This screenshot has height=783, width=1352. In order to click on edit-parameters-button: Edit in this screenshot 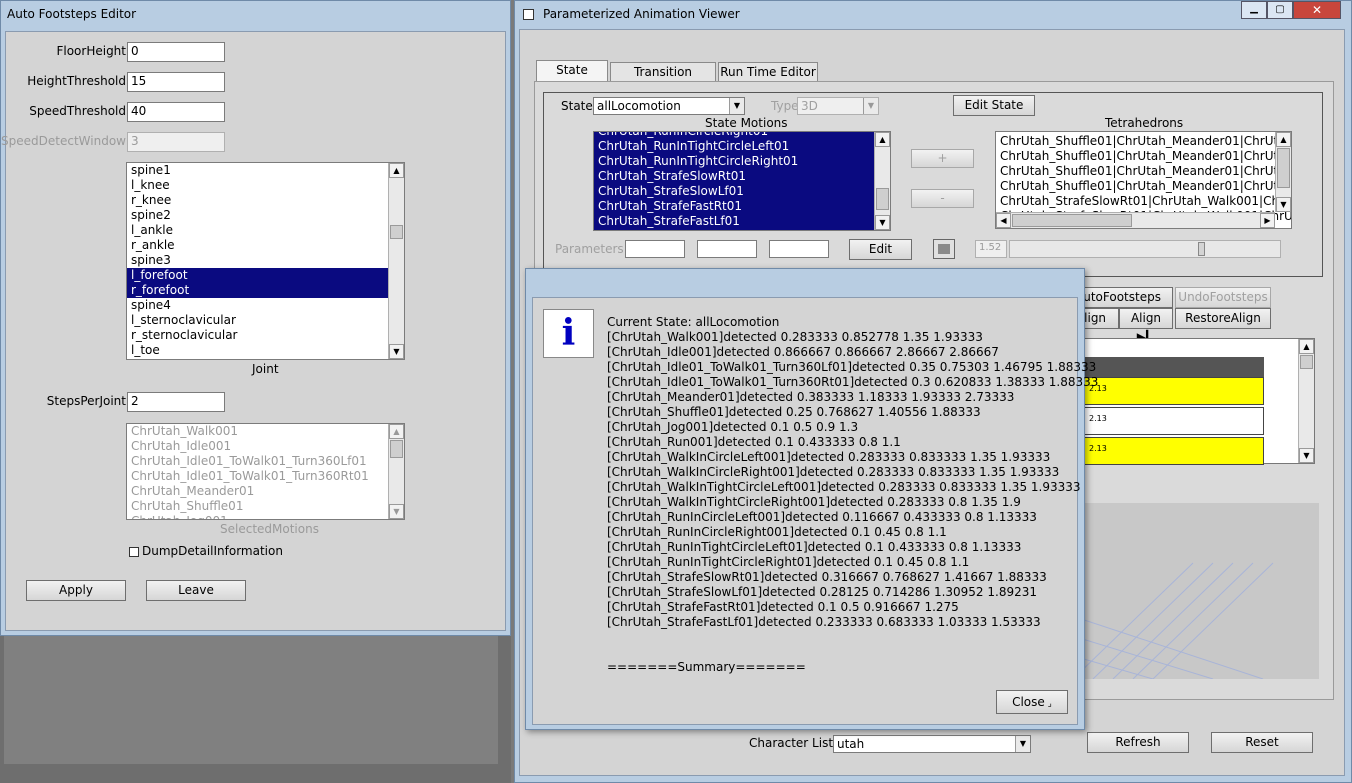, I will do `click(880, 249)`.